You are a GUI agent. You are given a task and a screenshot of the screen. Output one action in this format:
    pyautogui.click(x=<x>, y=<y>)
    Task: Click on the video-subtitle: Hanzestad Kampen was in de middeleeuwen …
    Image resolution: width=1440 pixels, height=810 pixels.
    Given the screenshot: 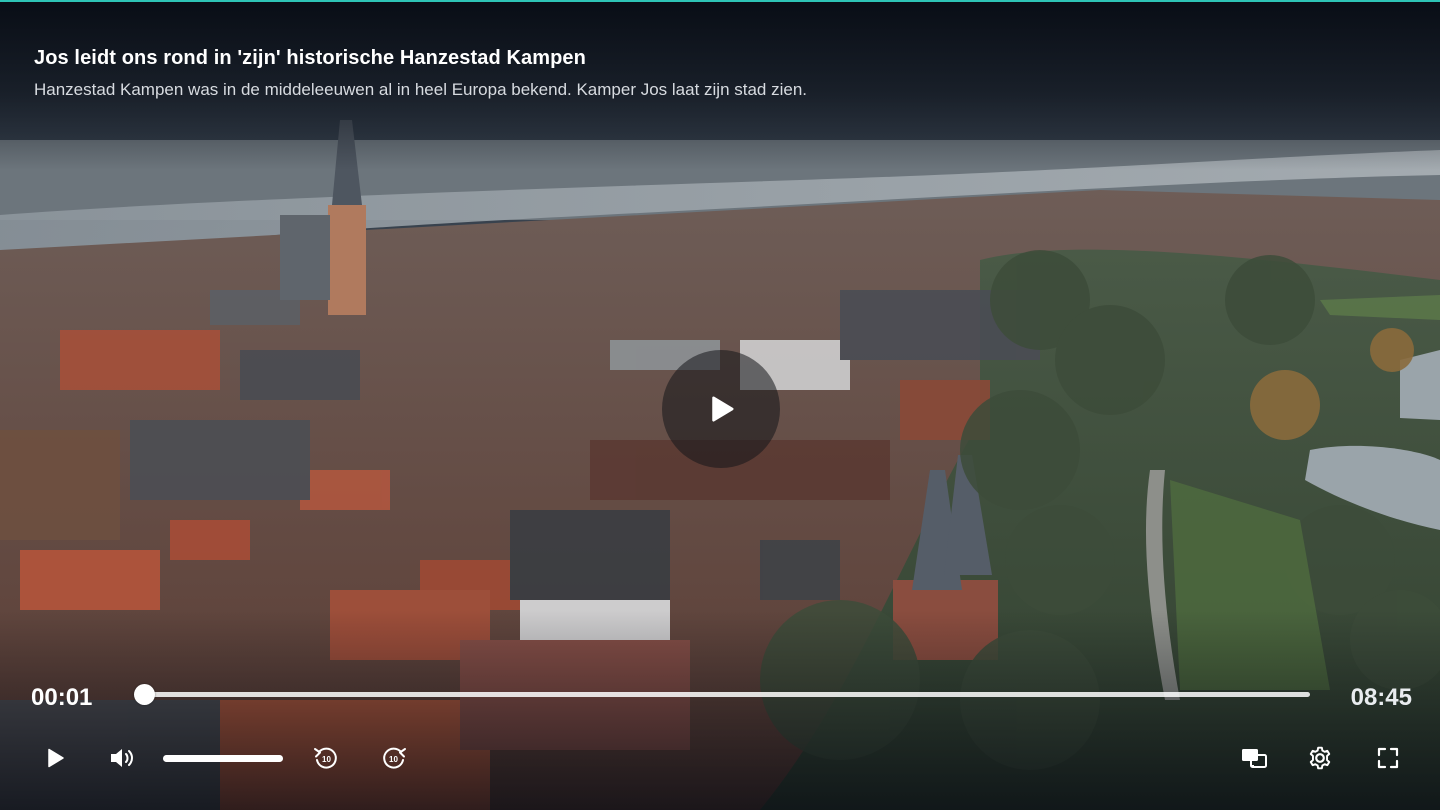 What is the action you would take?
    pyautogui.click(x=421, y=89)
    